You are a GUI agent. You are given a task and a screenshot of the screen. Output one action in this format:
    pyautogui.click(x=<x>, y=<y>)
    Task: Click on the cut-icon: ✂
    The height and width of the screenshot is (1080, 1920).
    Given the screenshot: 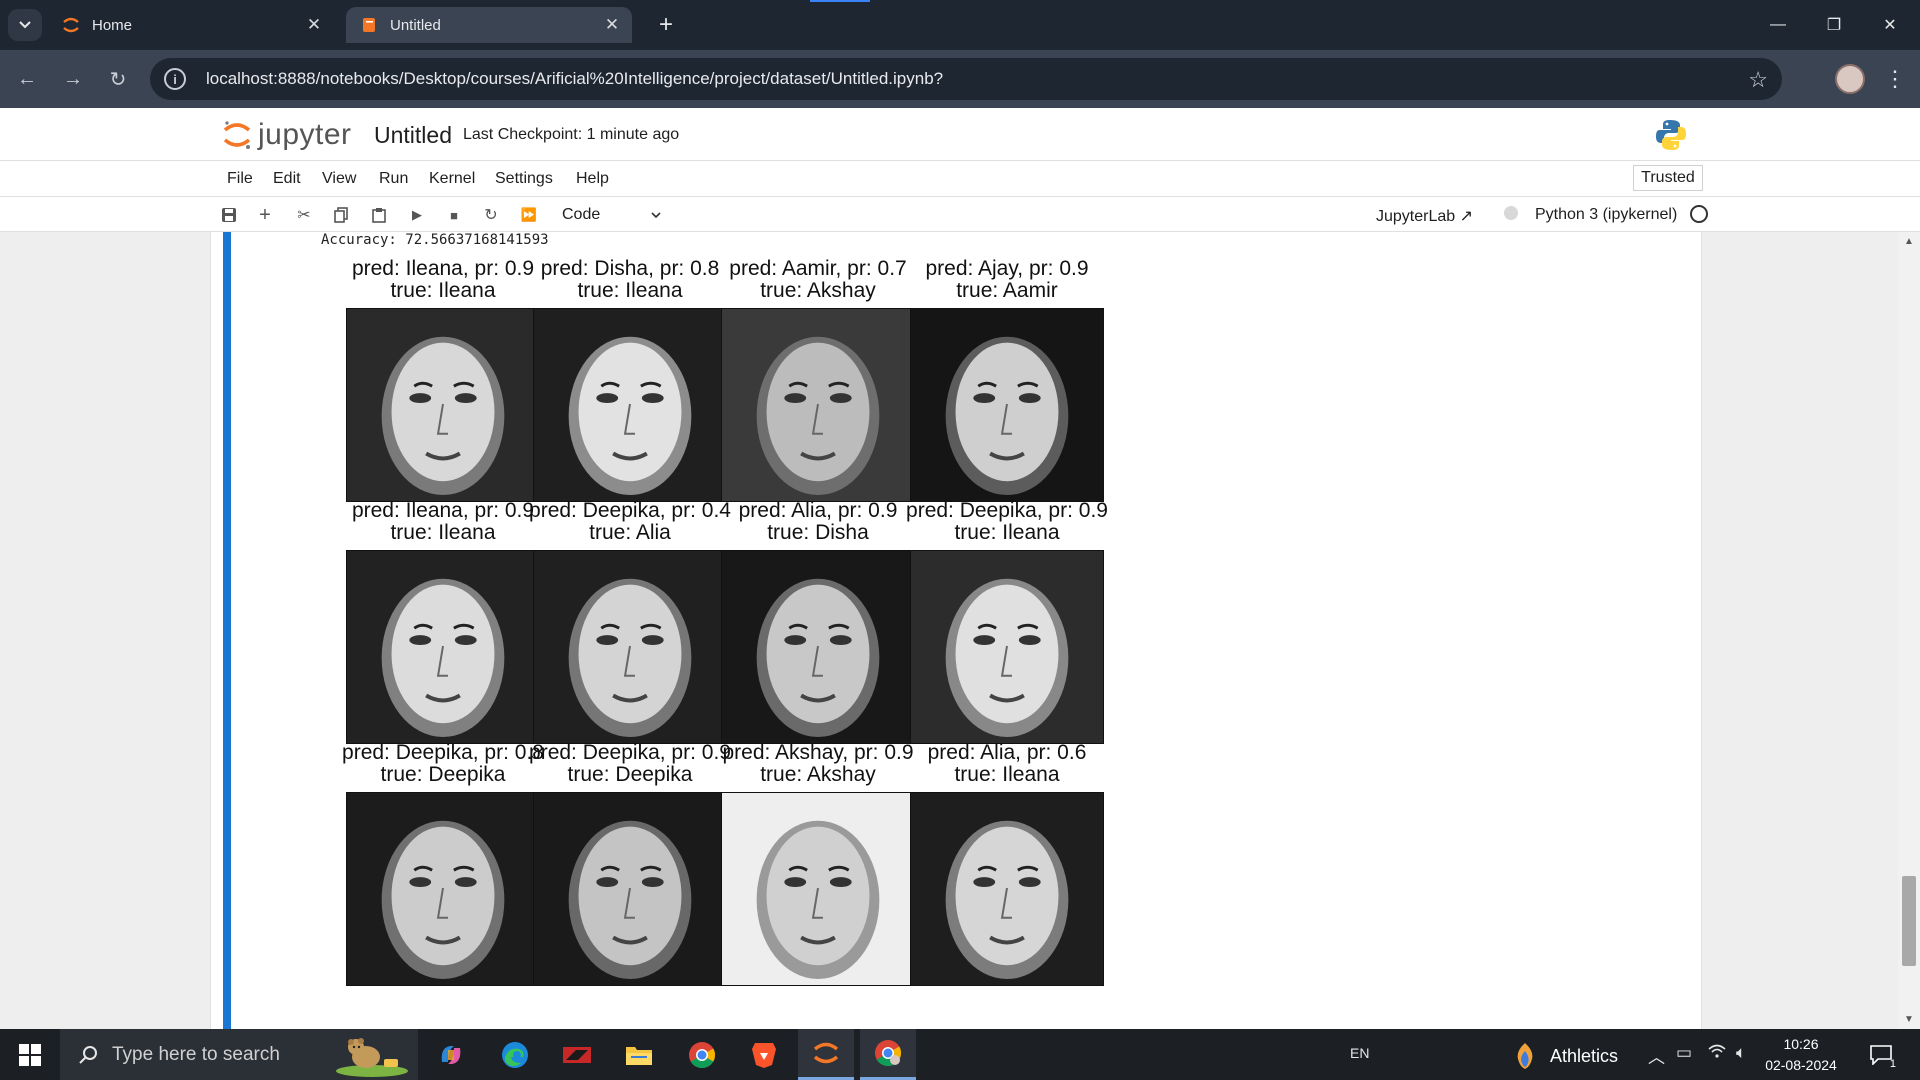 What is the action you would take?
    pyautogui.click(x=304, y=215)
    